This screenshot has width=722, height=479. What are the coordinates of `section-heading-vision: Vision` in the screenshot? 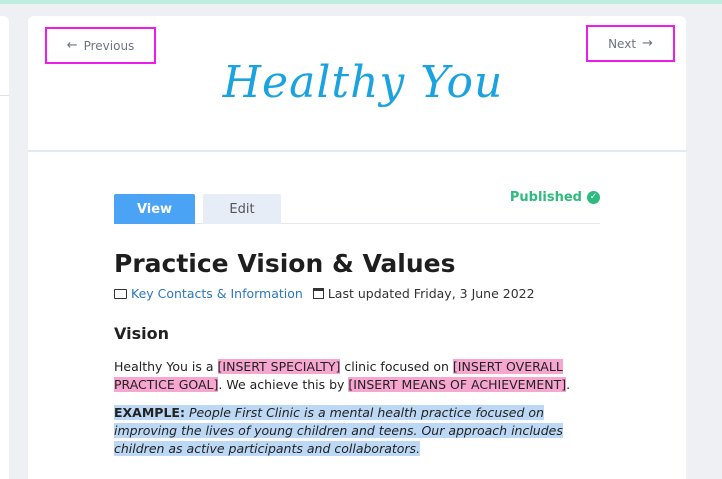 It's located at (141, 333).